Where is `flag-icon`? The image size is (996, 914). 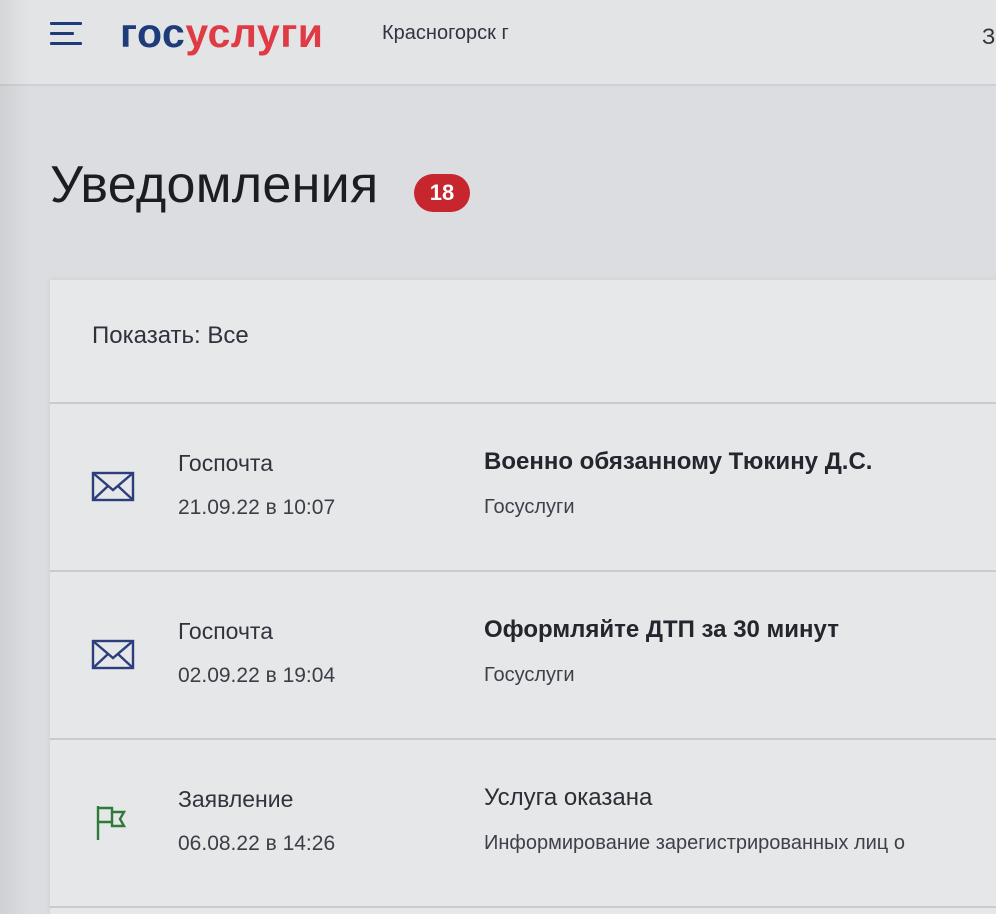 flag-icon is located at coordinates (111, 823).